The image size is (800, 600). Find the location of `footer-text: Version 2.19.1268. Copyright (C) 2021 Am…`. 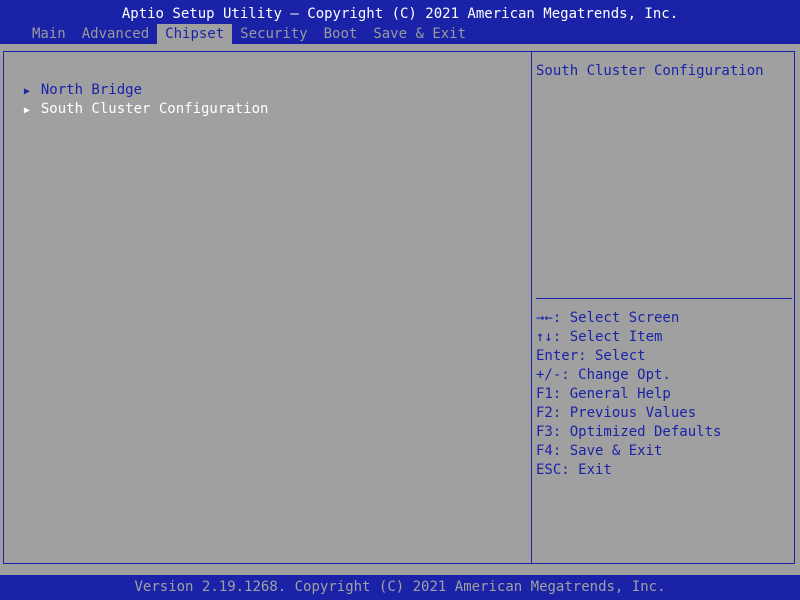

footer-text: Version 2.19.1268. Copyright (C) 2021 Am… is located at coordinates (400, 587).